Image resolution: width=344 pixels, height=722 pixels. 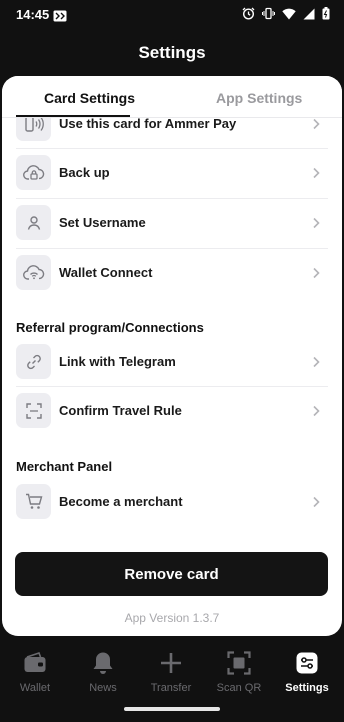 I want to click on status-icons, so click(x=286, y=16).